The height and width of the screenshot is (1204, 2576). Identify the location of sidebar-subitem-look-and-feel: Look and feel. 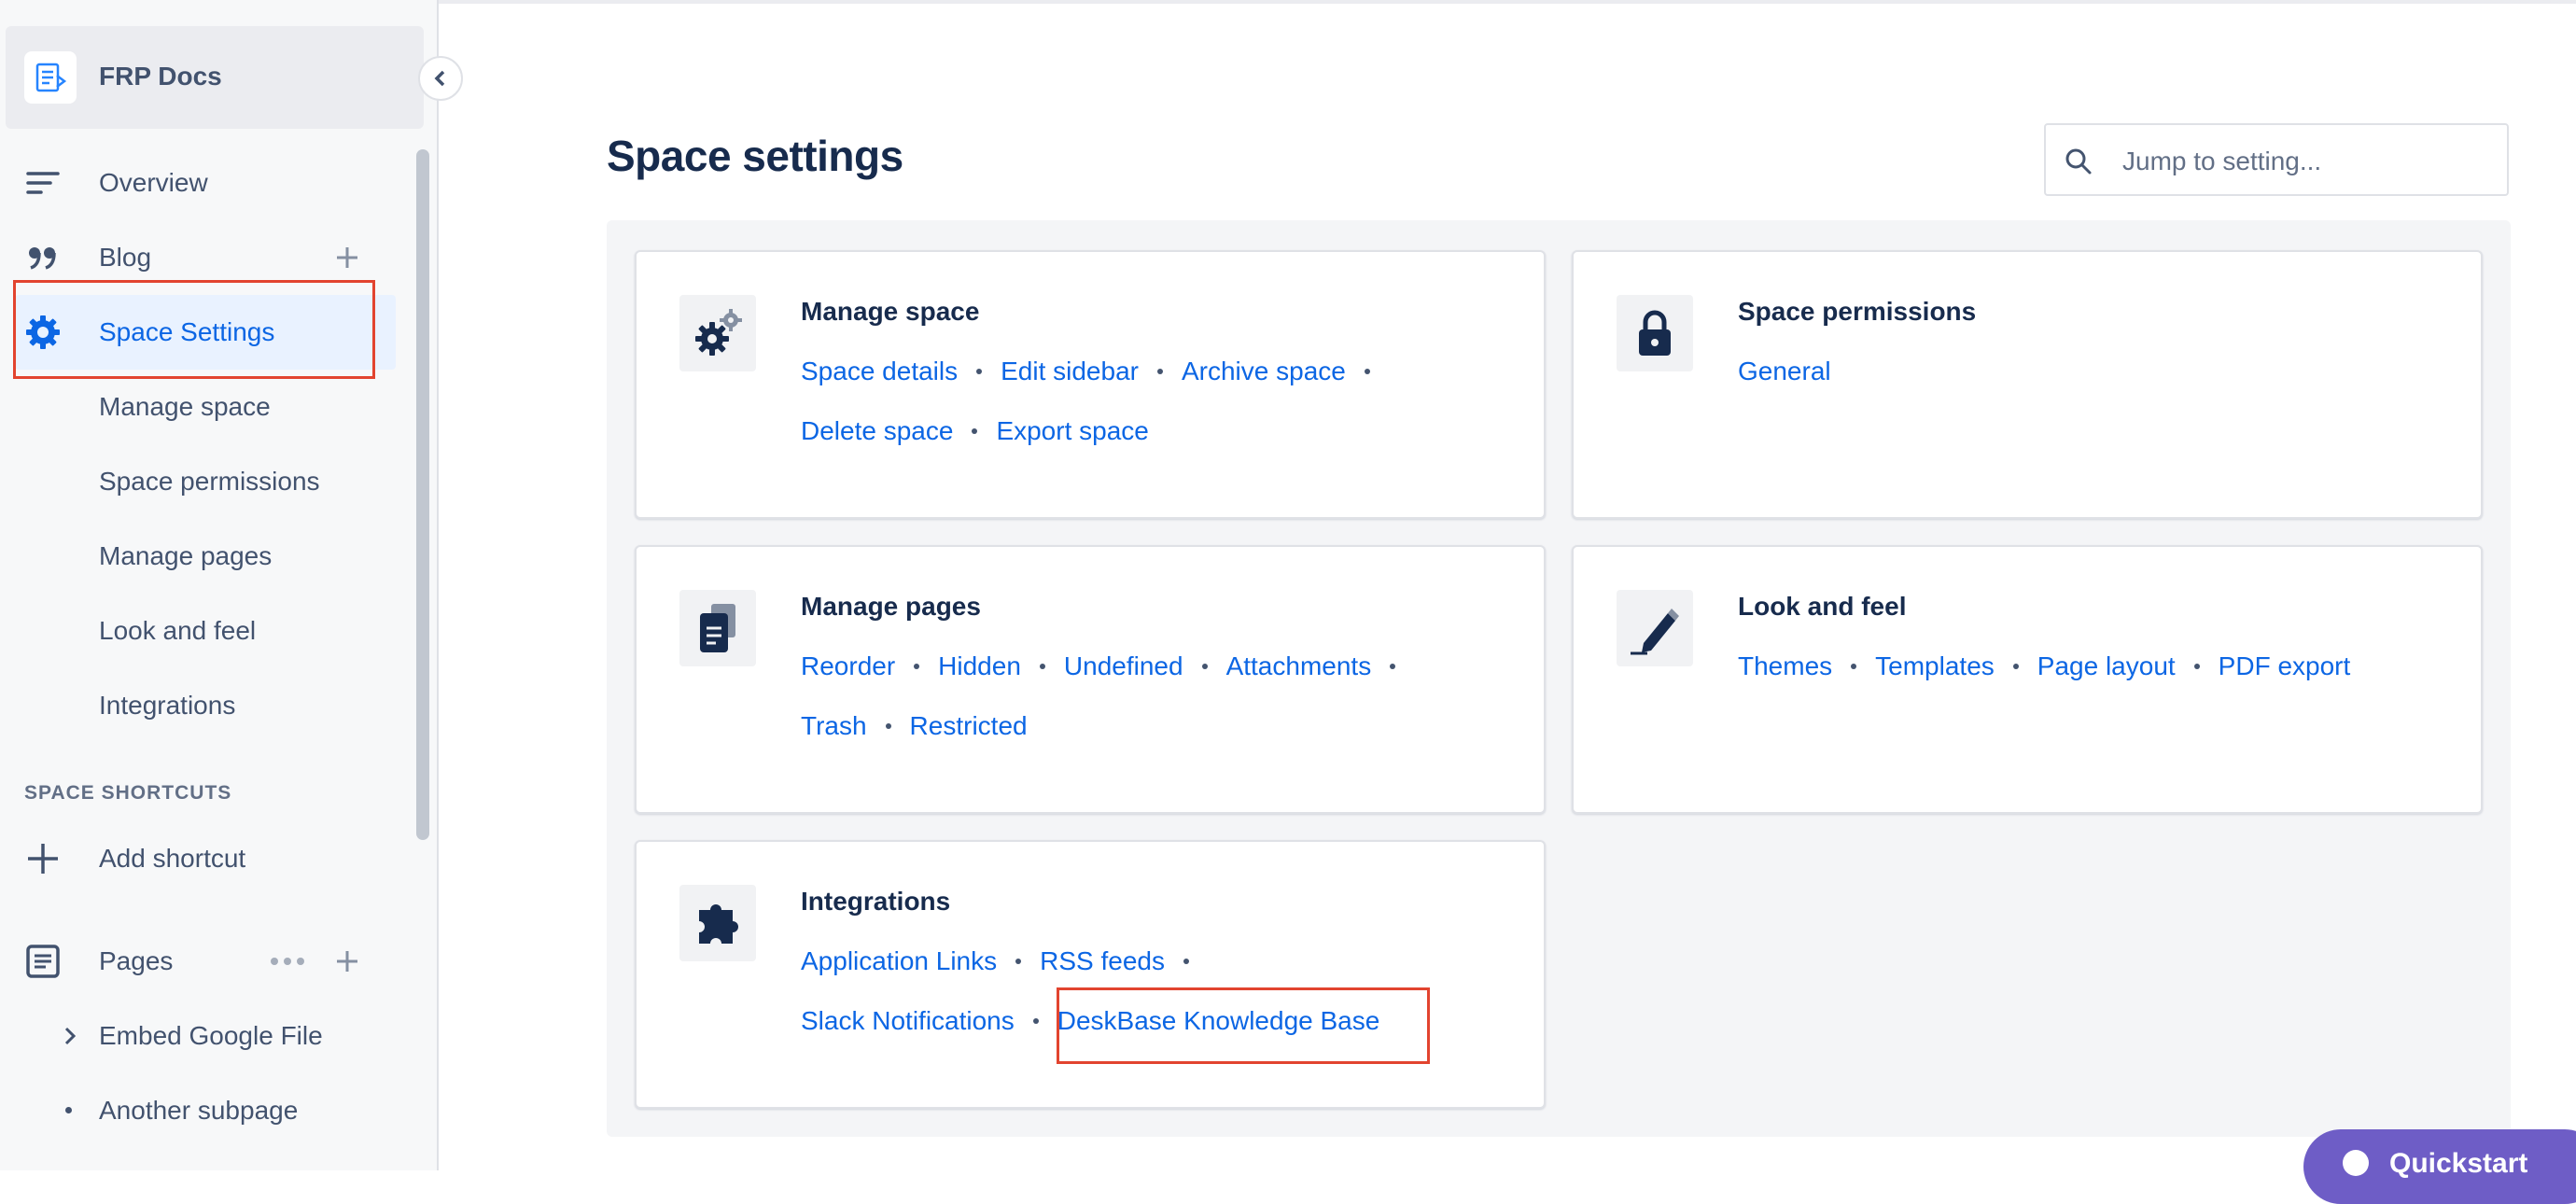
(200, 631).